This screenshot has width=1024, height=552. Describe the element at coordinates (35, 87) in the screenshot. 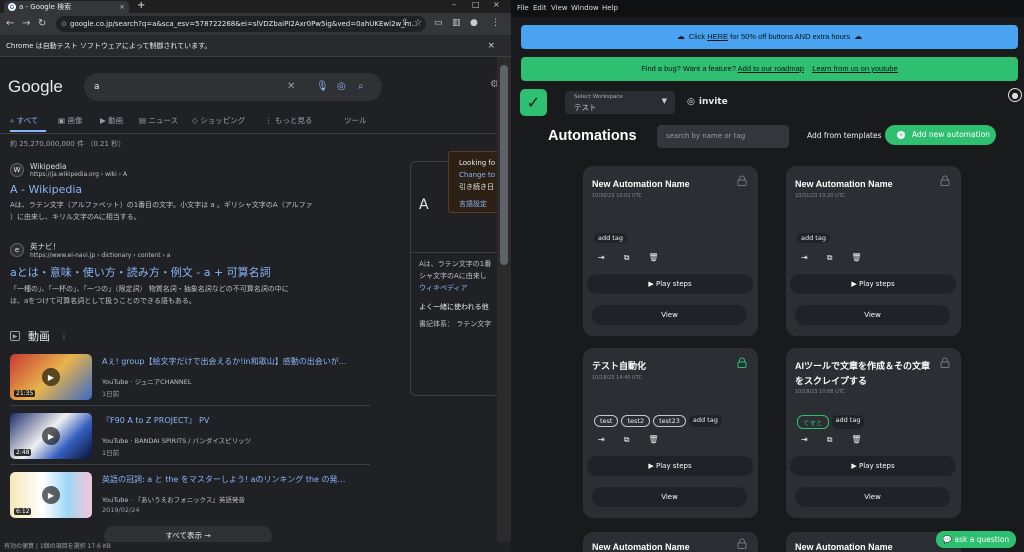

I see `google-logo: Google` at that location.